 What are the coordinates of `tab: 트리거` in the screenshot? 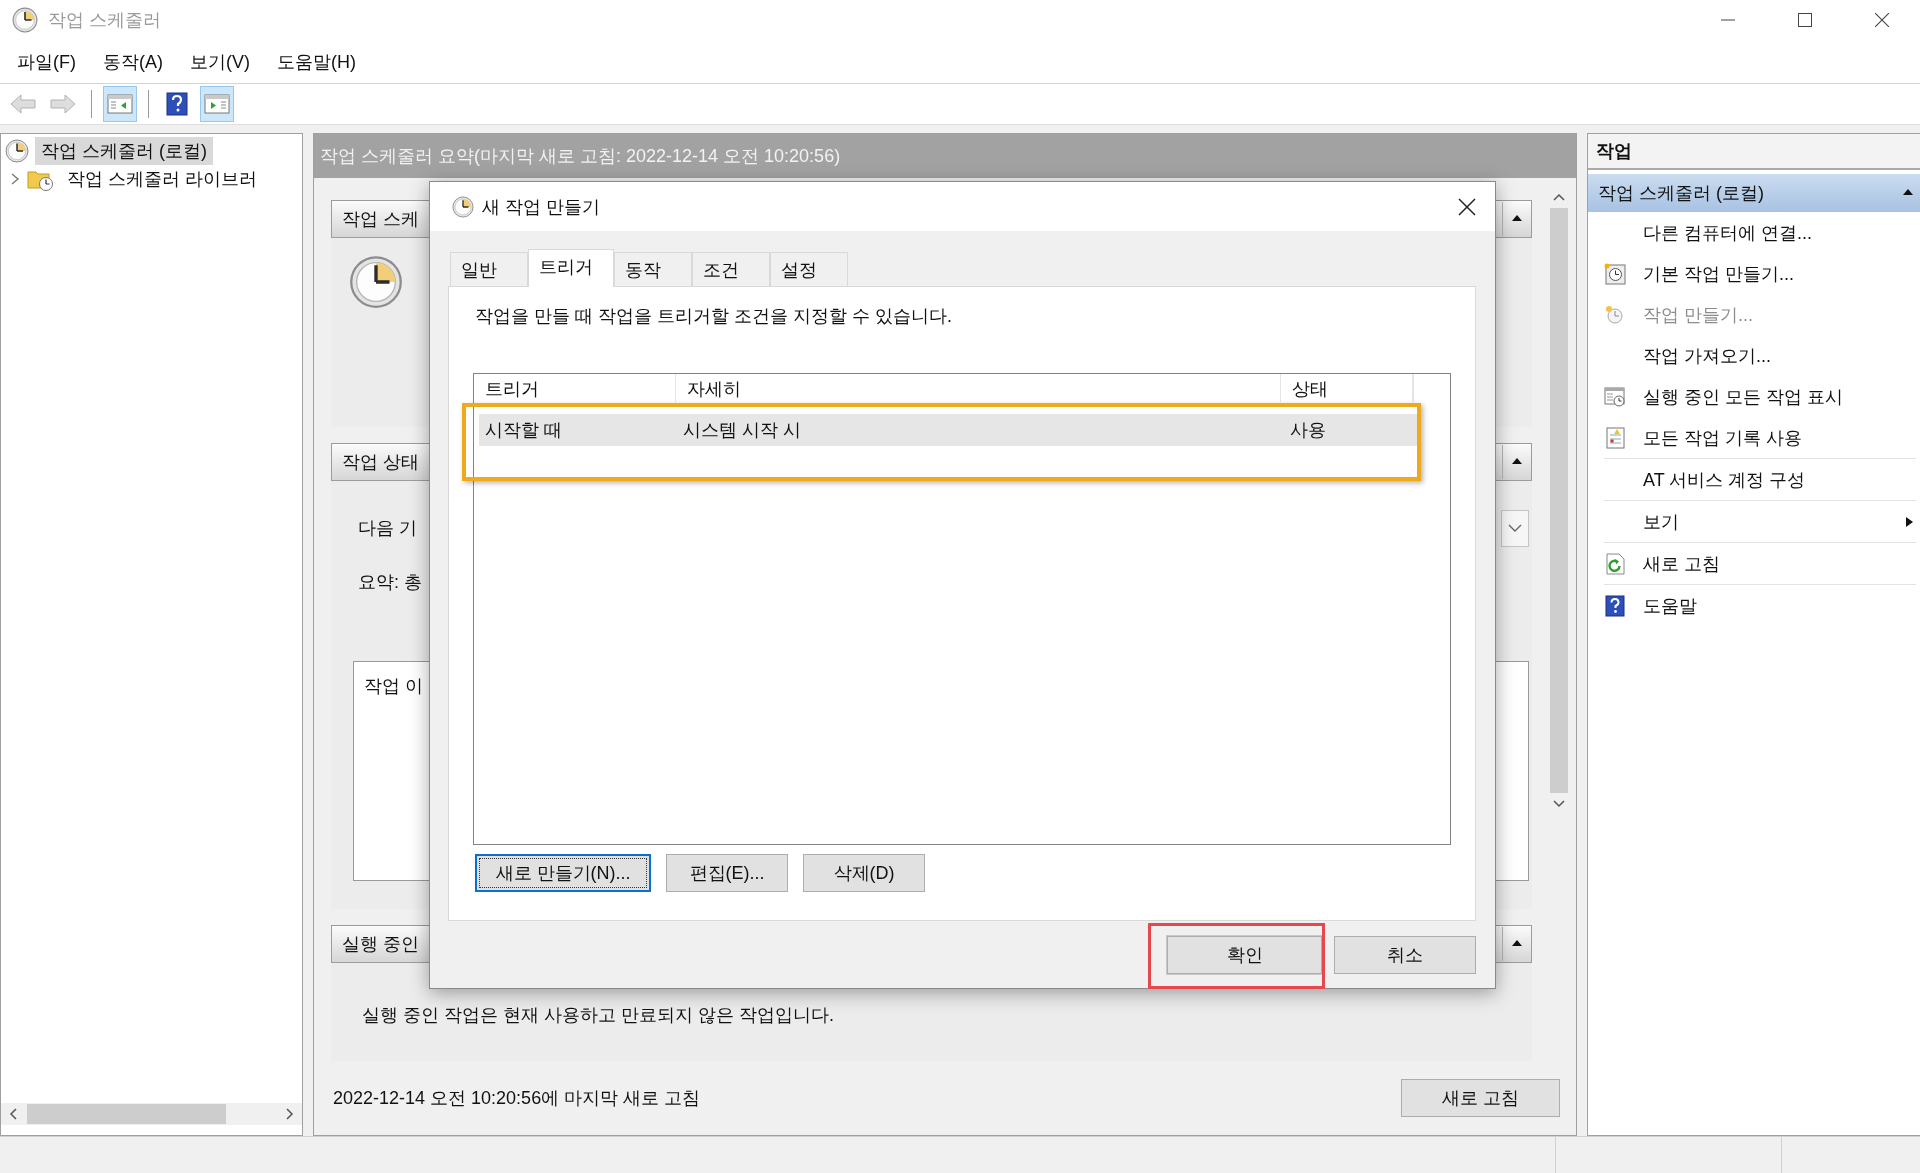 It's located at (571, 268).